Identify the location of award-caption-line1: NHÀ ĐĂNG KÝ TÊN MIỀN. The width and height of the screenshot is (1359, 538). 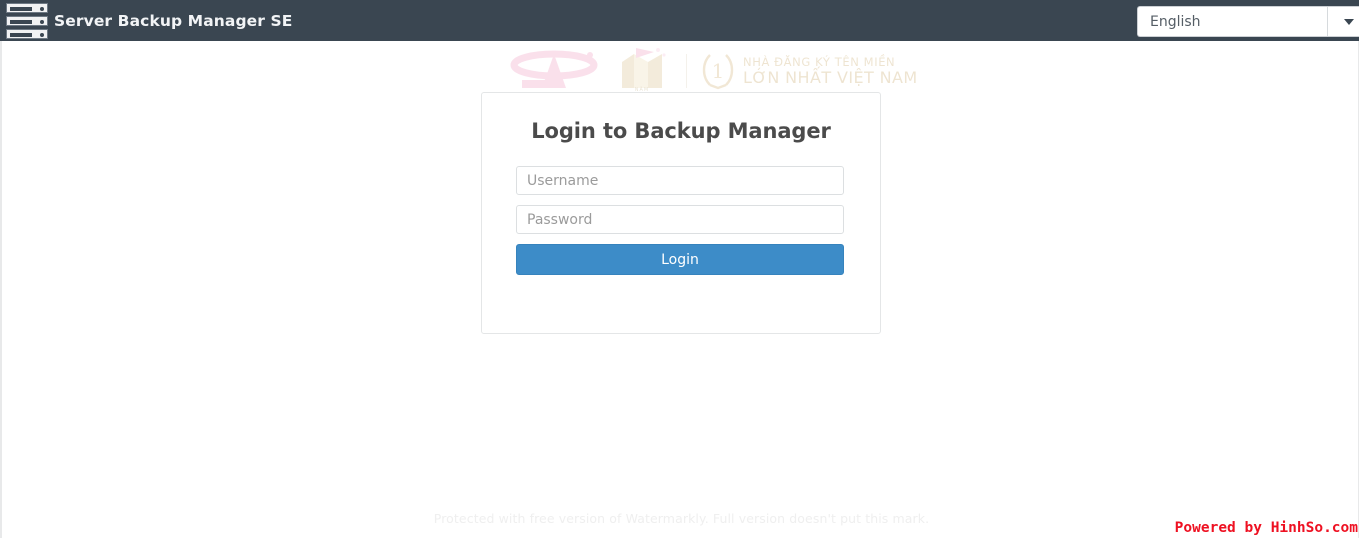
(819, 62).